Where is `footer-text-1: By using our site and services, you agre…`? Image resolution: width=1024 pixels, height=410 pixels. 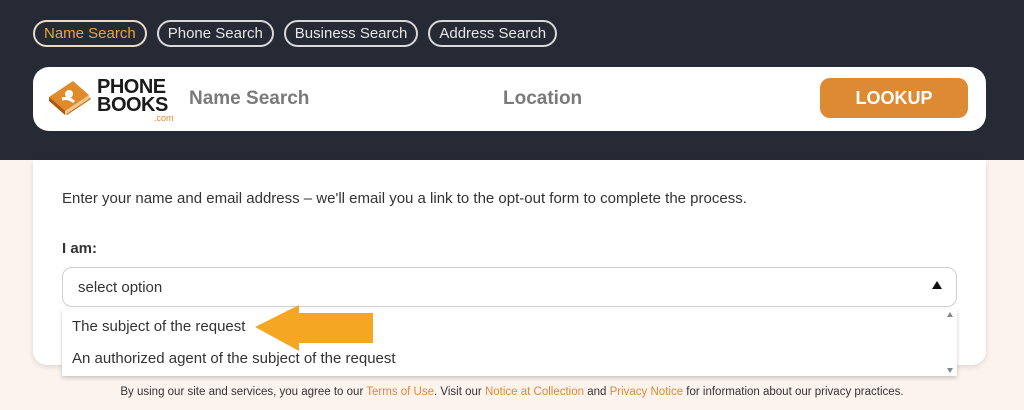
footer-text-1: By using our site and services, you agre… is located at coordinates (243, 392).